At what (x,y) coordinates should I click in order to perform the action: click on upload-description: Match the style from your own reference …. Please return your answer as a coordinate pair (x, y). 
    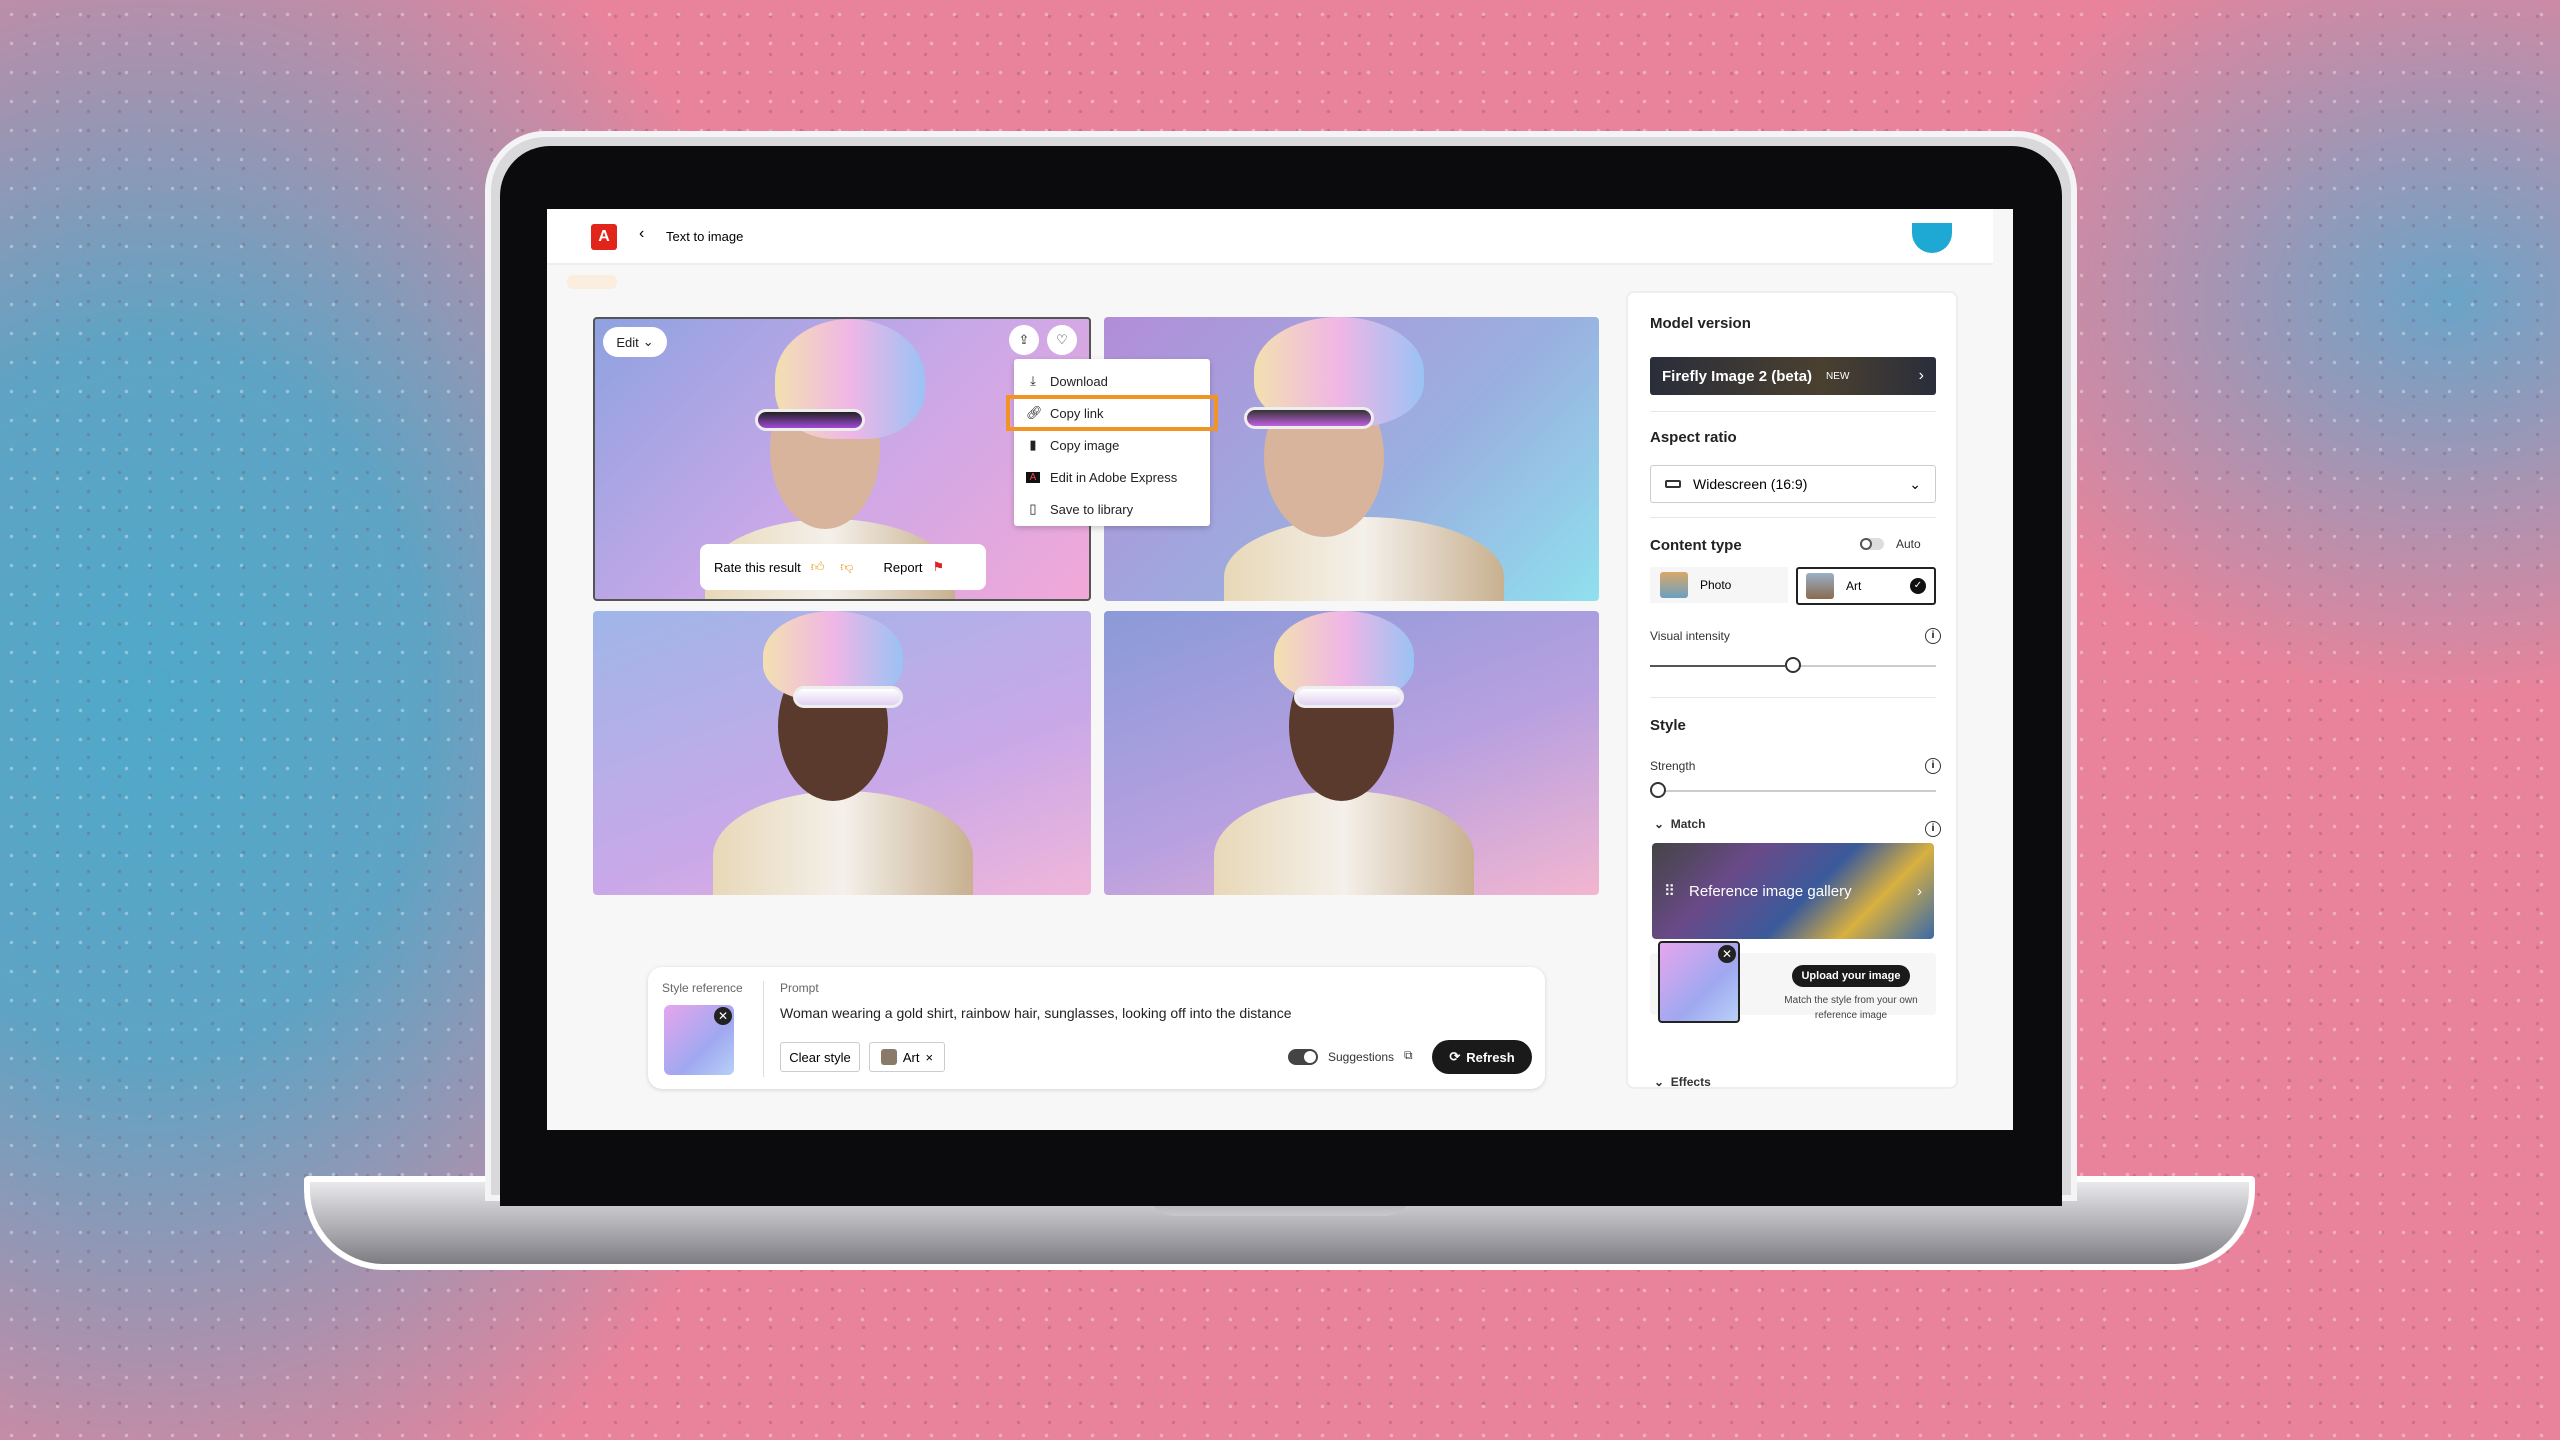
    Looking at the image, I should click on (1851, 1008).